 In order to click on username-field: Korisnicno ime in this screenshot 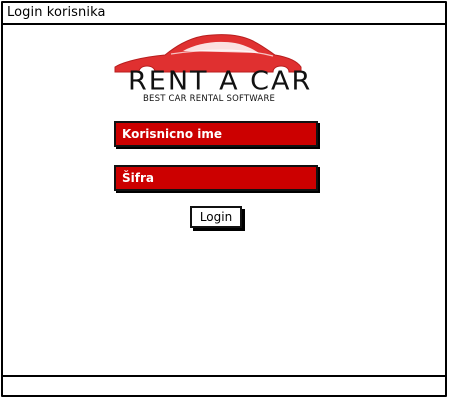, I will do `click(216, 134)`.